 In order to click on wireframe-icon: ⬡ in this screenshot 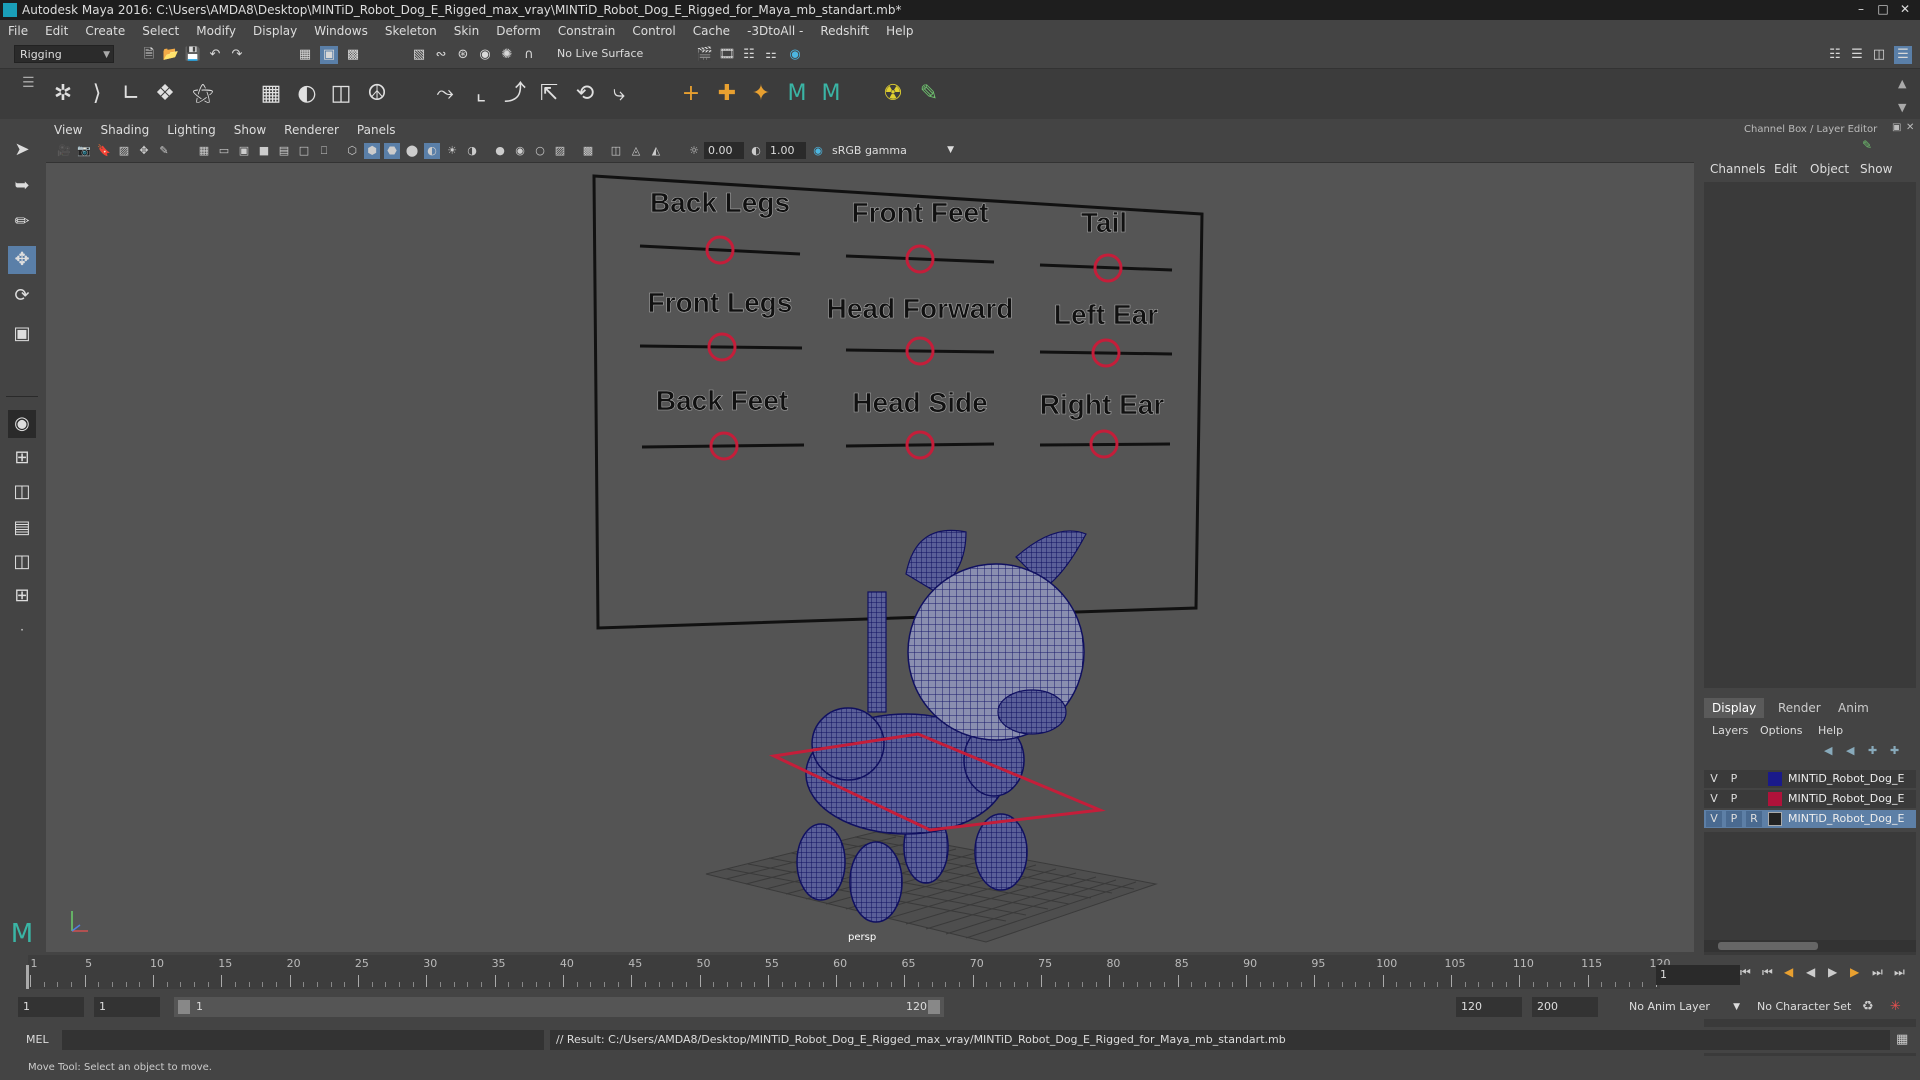, I will do `click(352, 151)`.